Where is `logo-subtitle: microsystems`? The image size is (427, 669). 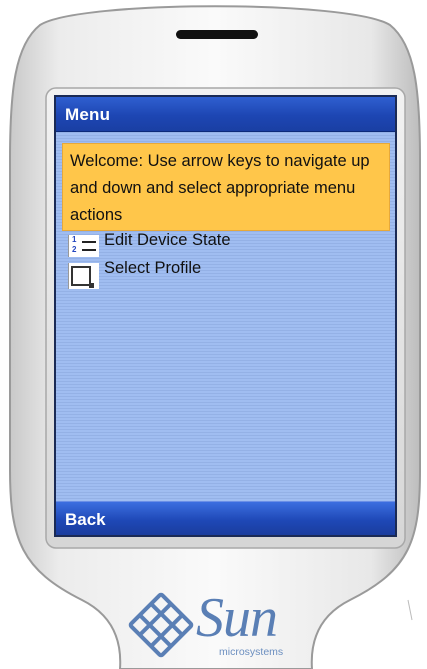 logo-subtitle: microsystems is located at coordinates (251, 652).